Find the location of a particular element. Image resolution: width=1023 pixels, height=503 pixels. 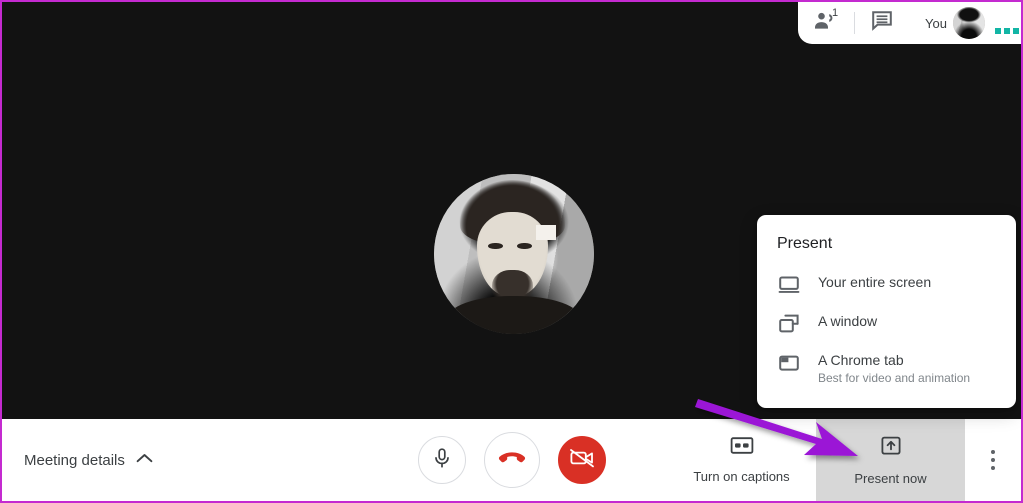

present-now-button: Present now is located at coordinates (890, 460).